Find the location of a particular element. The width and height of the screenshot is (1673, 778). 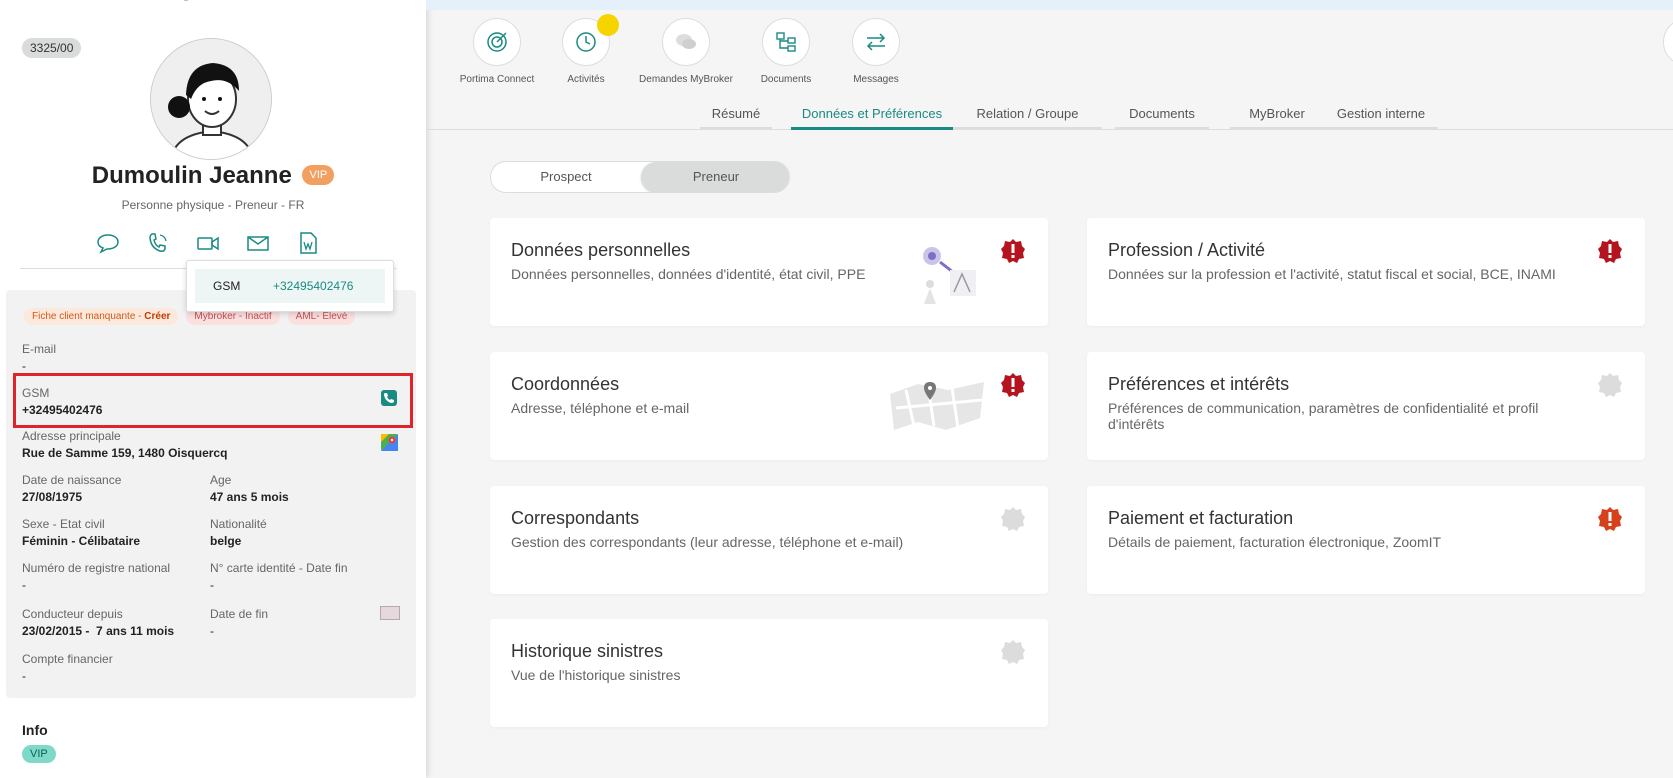

card-title: Historique sinistres is located at coordinates (587, 651).